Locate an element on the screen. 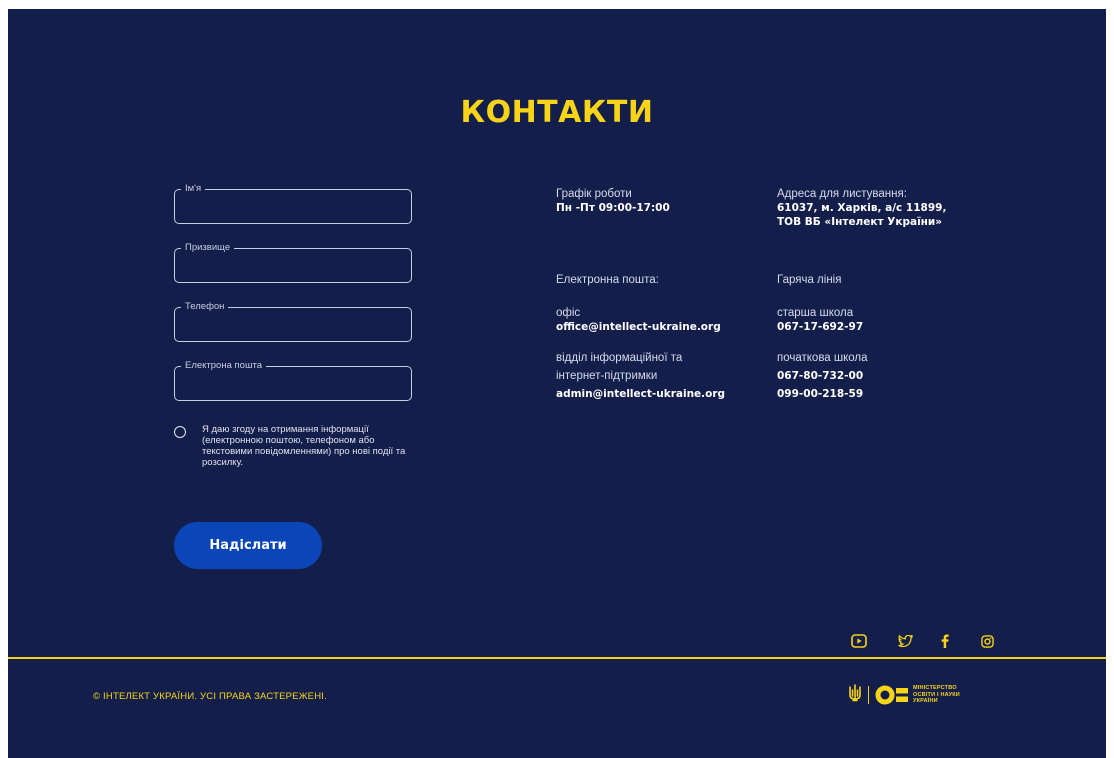  phone-field: Телефон is located at coordinates (293, 321).